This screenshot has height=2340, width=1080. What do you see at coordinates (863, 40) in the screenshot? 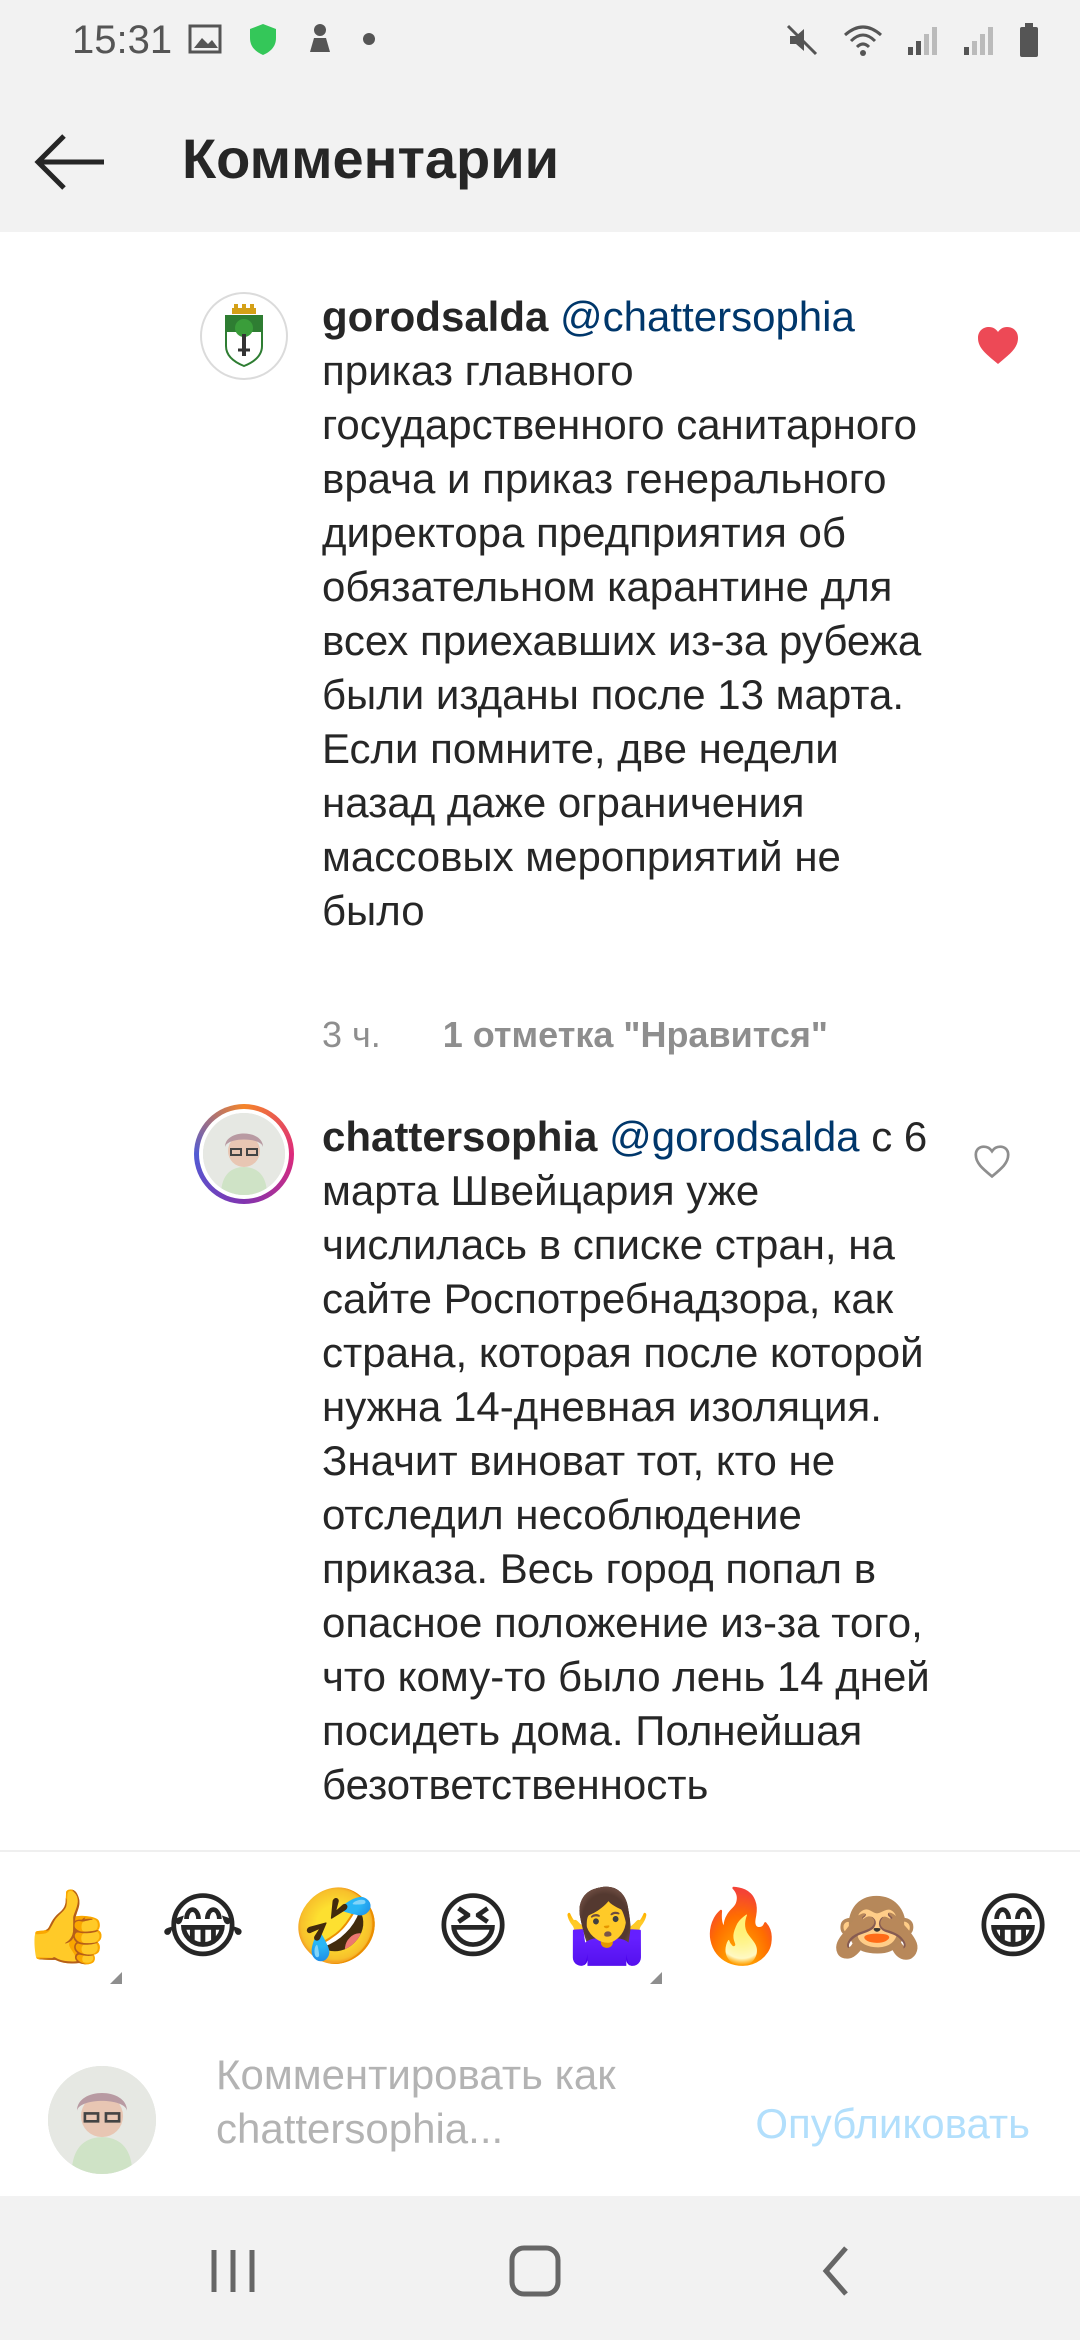
I see `wifi-icon` at bounding box center [863, 40].